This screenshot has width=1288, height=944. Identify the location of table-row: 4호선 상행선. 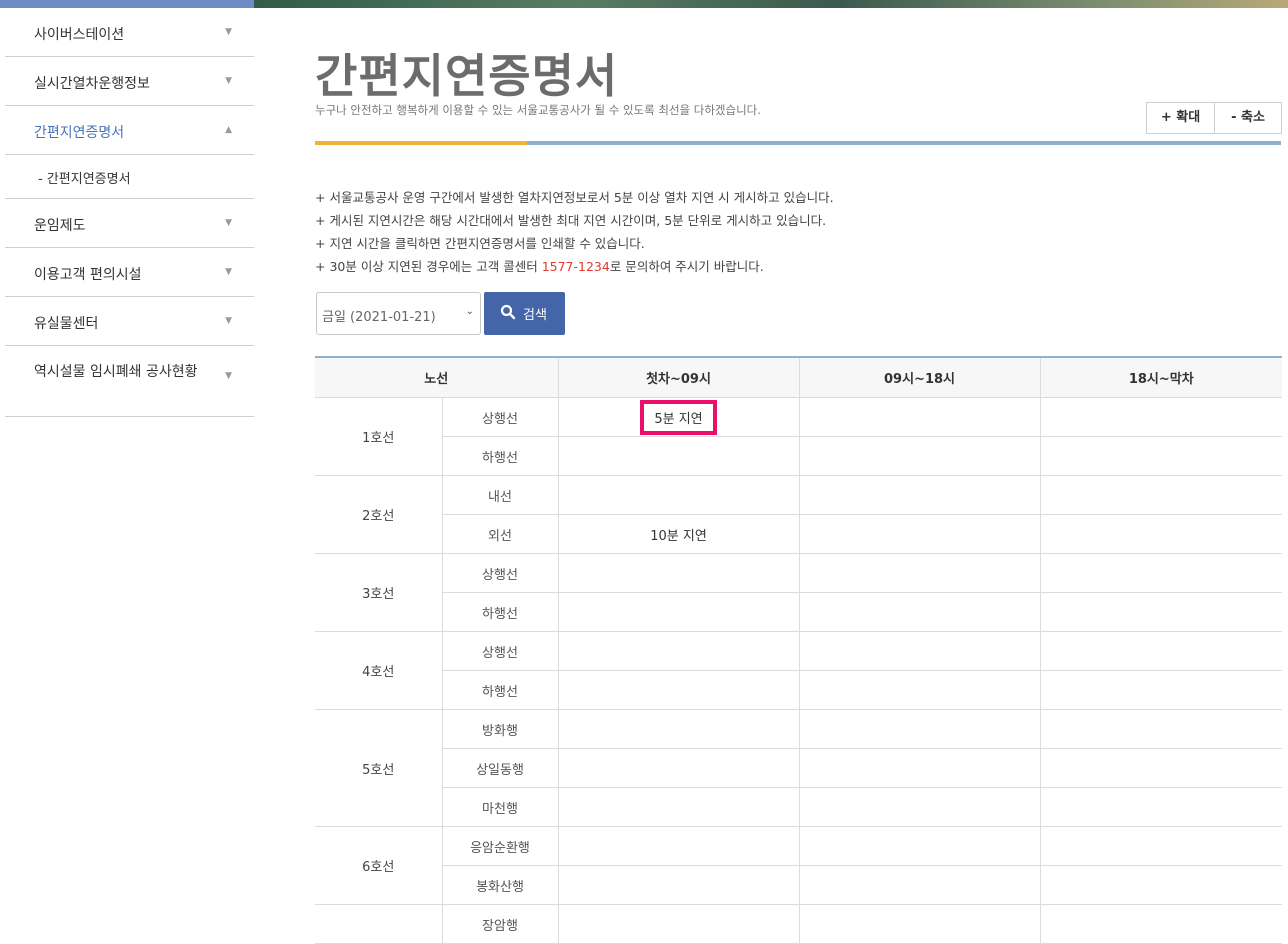
(798, 670).